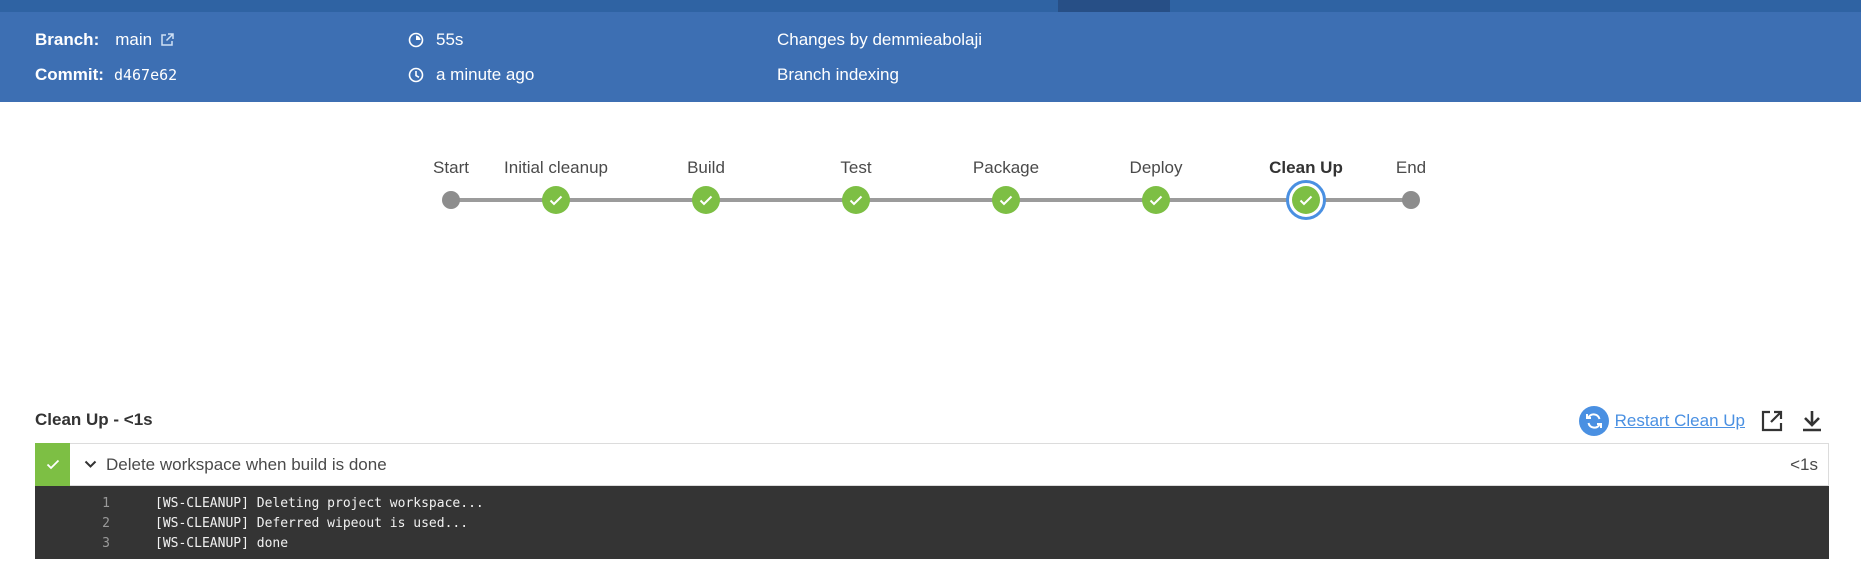  What do you see at coordinates (1812, 421) in the screenshot?
I see `download-icon` at bounding box center [1812, 421].